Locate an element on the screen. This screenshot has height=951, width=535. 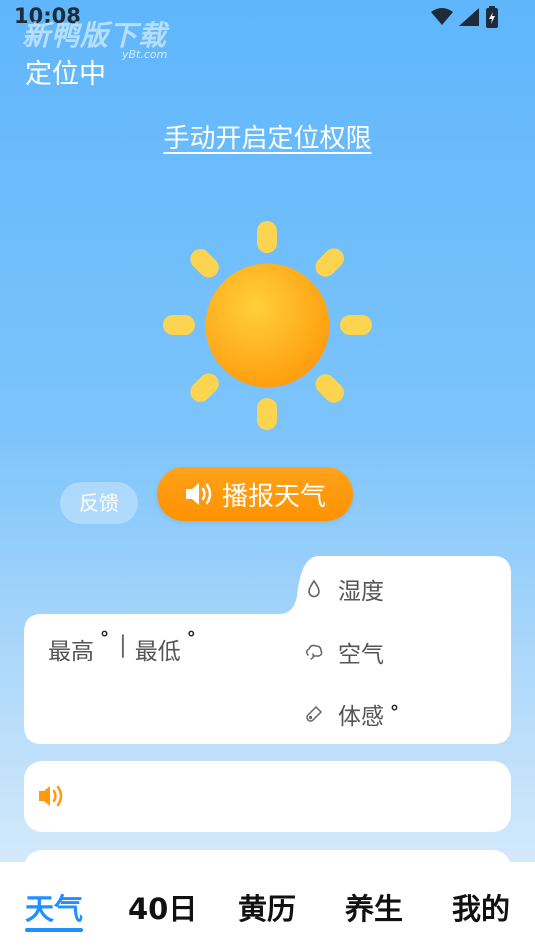
voice-broadcast-card is located at coordinates (267, 796).